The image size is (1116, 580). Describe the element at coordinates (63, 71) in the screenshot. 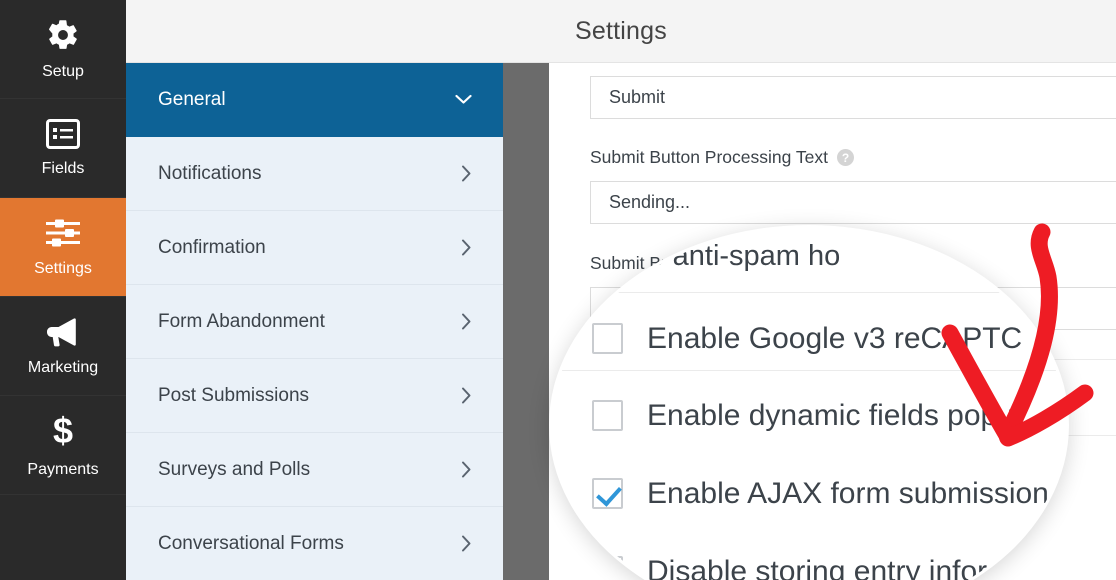

I see `rail-label: Setup` at that location.